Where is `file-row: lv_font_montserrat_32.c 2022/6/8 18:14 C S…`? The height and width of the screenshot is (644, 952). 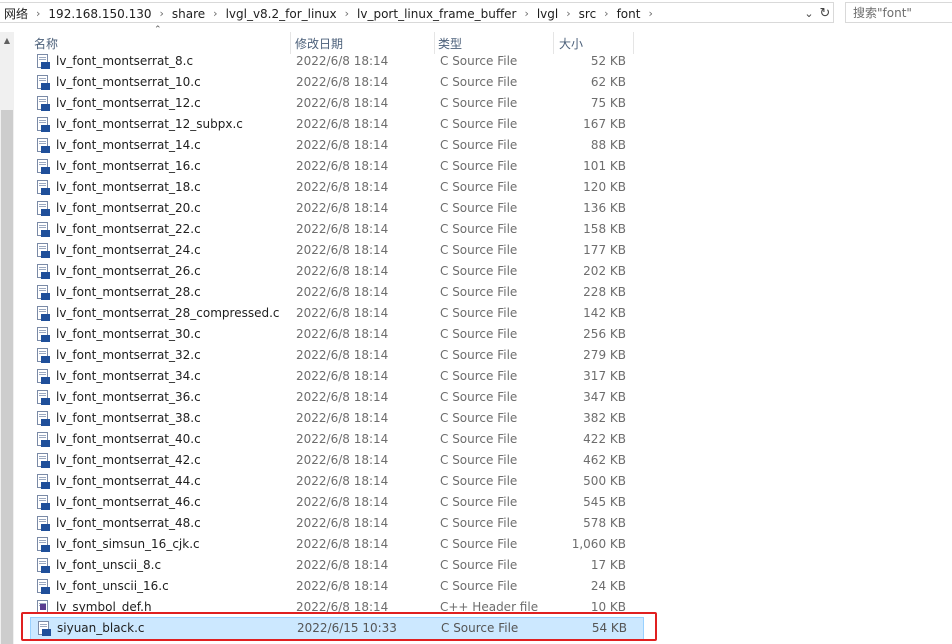
file-row: lv_font_montserrat_32.c 2022/6/8 18:14 C S… is located at coordinates (337, 355).